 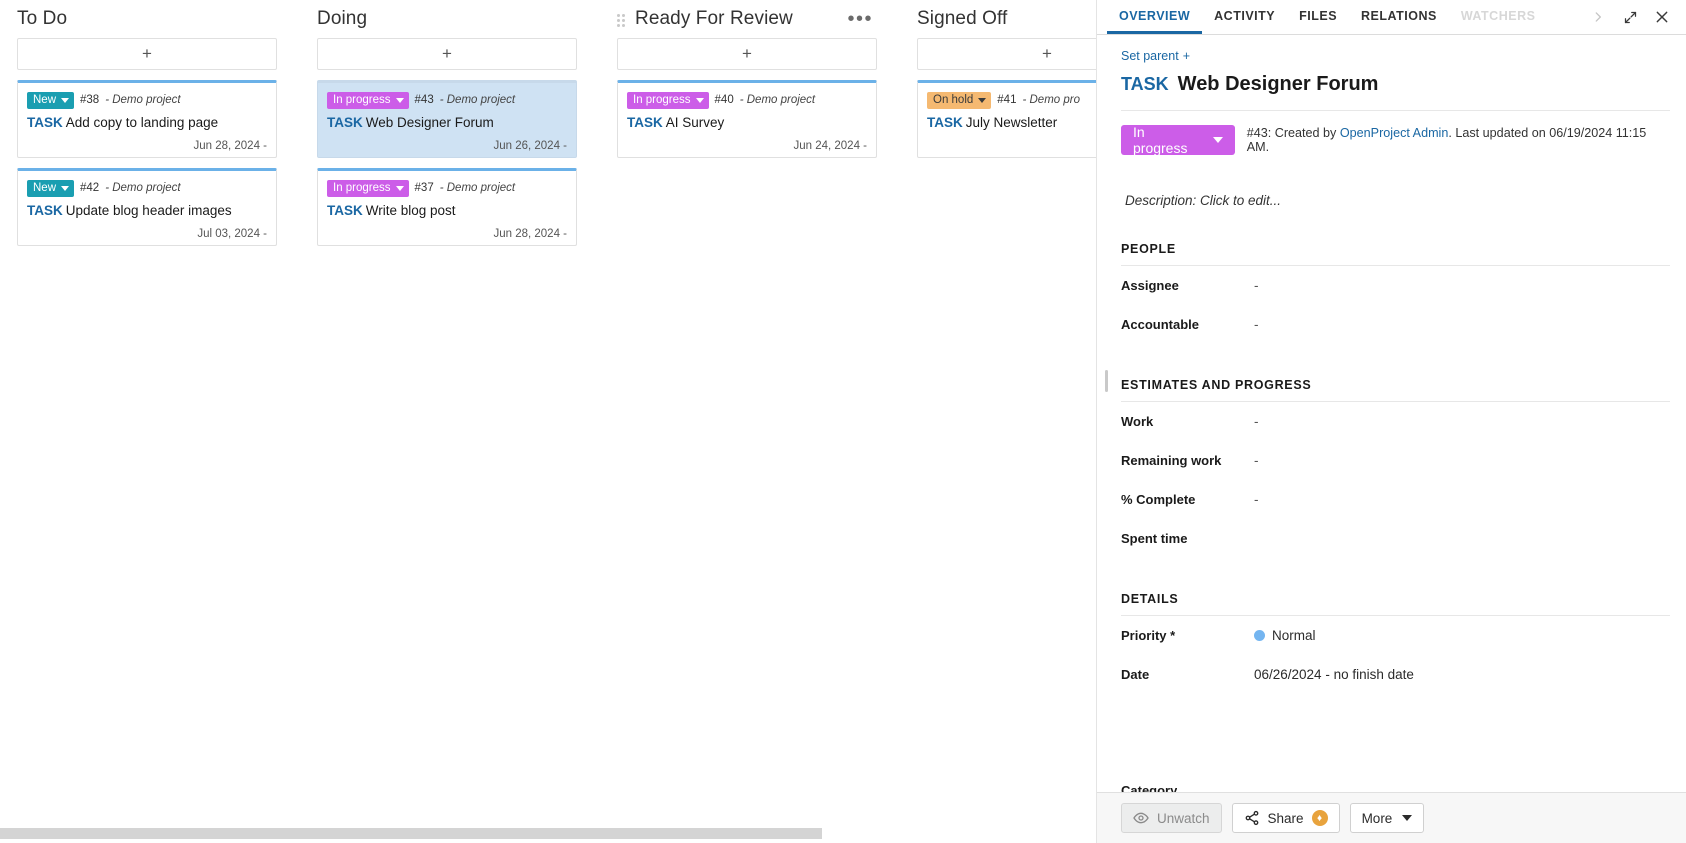 I want to click on unwatch-button: Unwatch, so click(x=1171, y=818).